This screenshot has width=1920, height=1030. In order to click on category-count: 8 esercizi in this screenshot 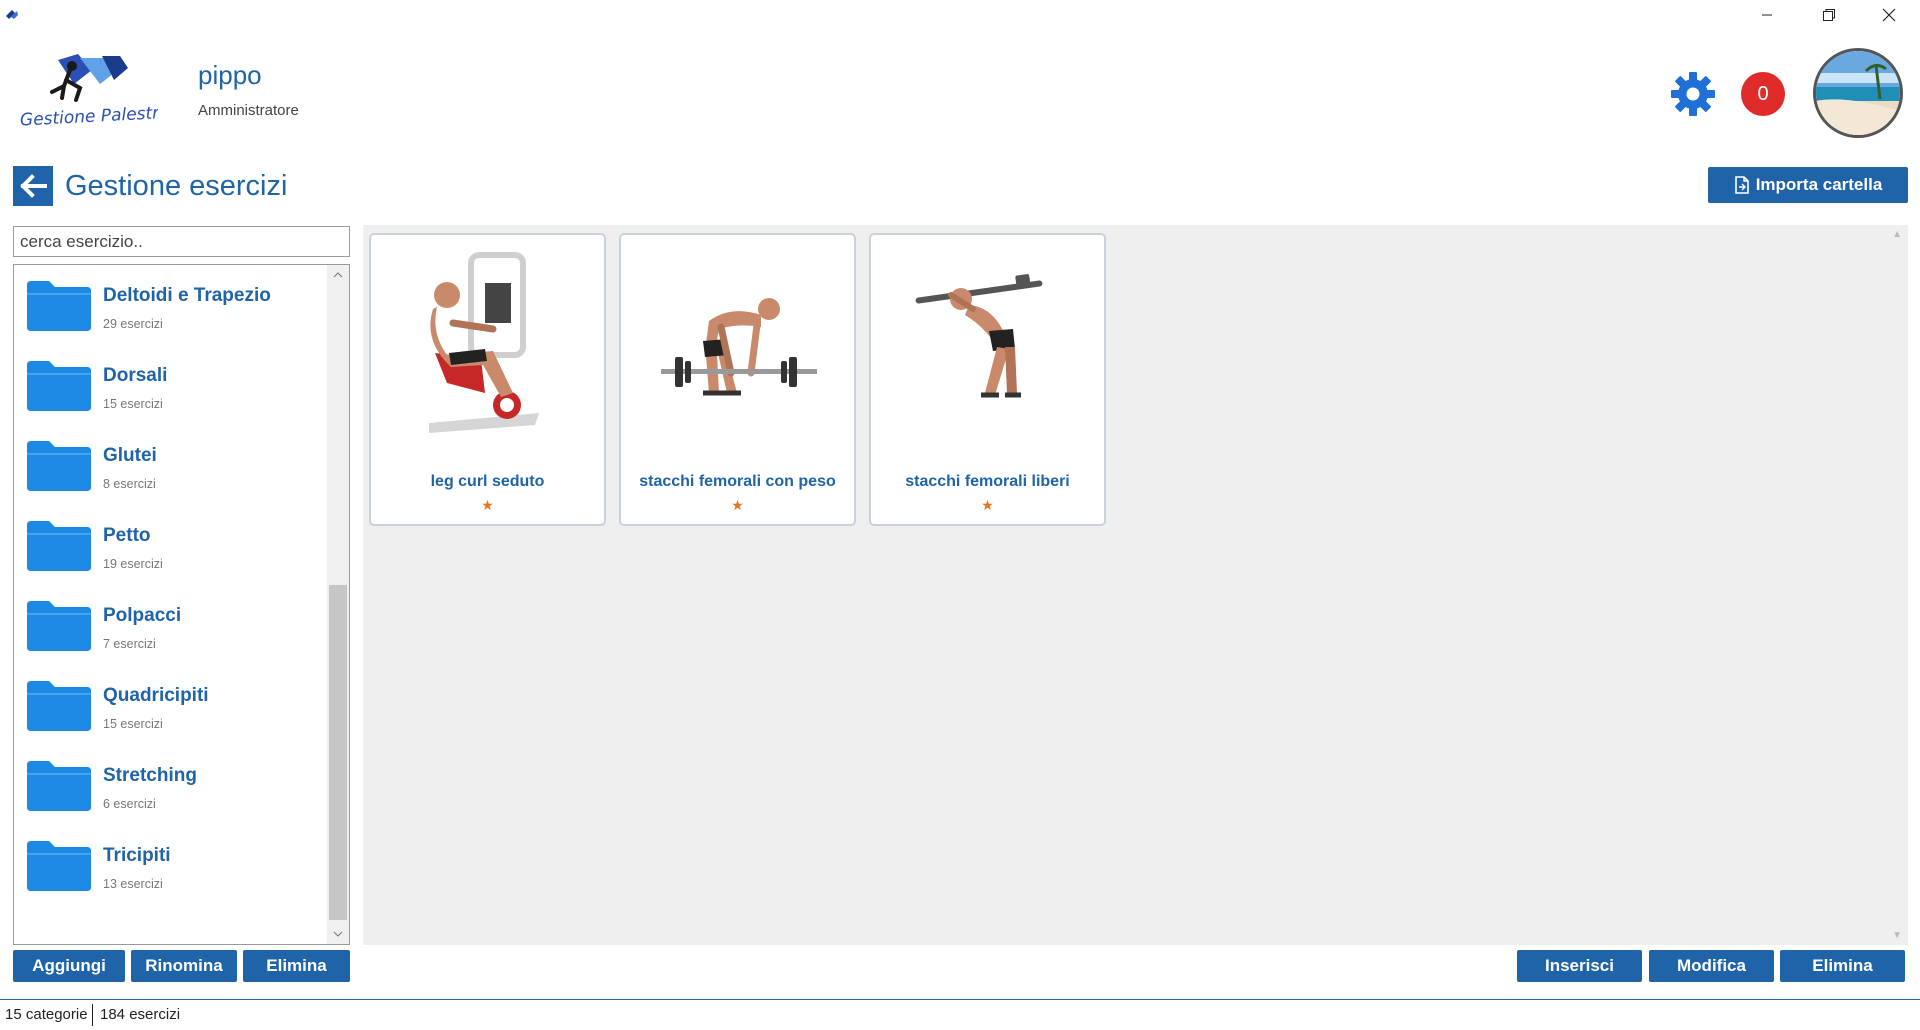, I will do `click(129, 484)`.